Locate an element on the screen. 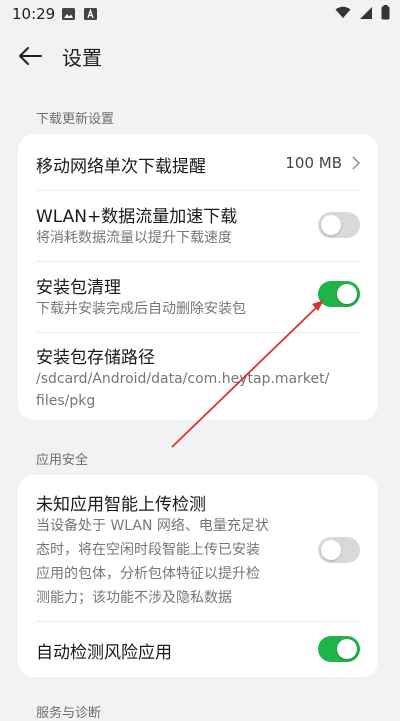 This screenshot has height=721, width=400. wlan-boost-row: WLAN+数据流量加速下载 将消耗数据流量以提升下载速度 is located at coordinates (198, 226).